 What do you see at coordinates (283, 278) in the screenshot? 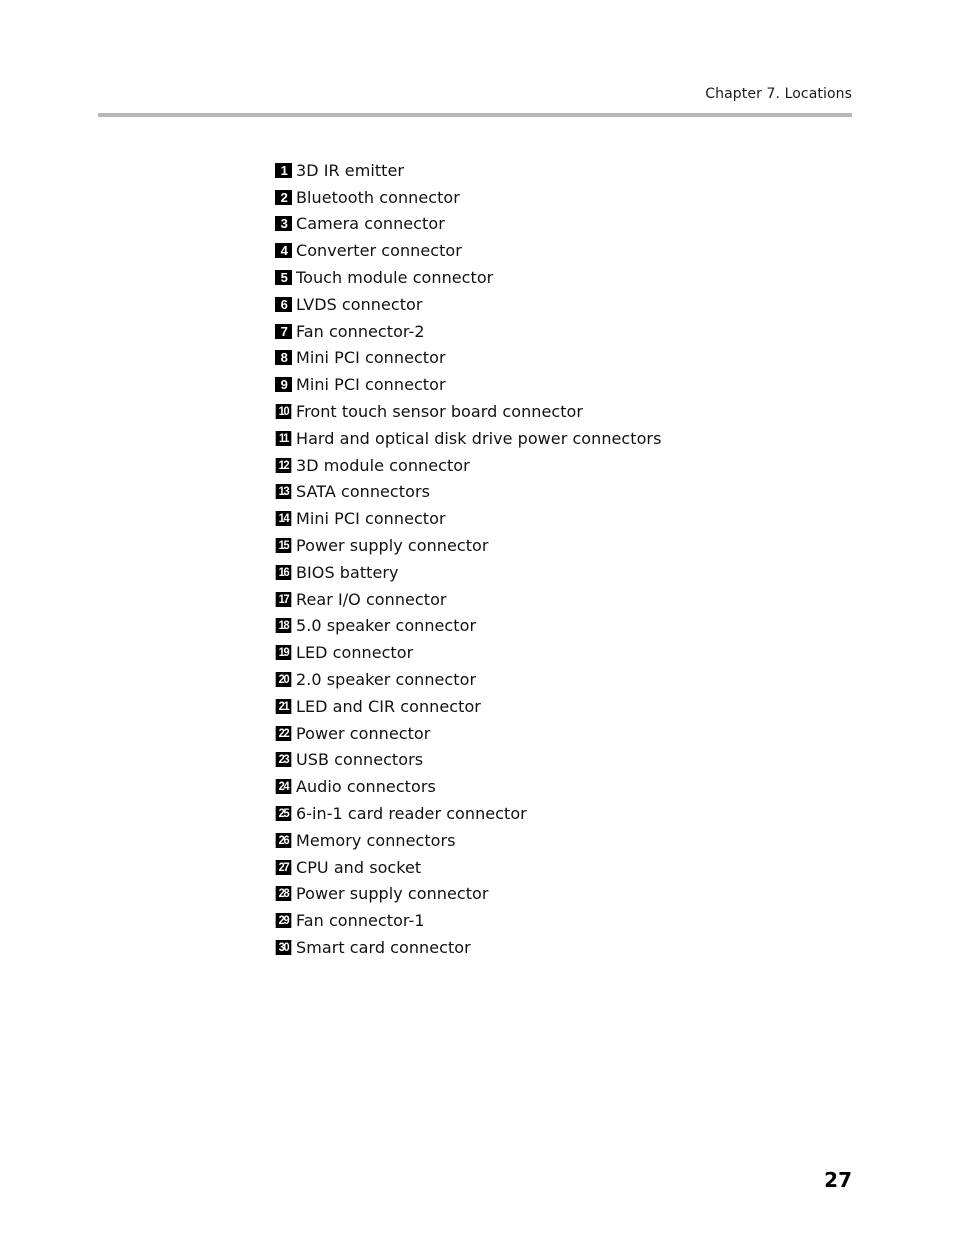
I see `callout-number-badge: 5` at bounding box center [283, 278].